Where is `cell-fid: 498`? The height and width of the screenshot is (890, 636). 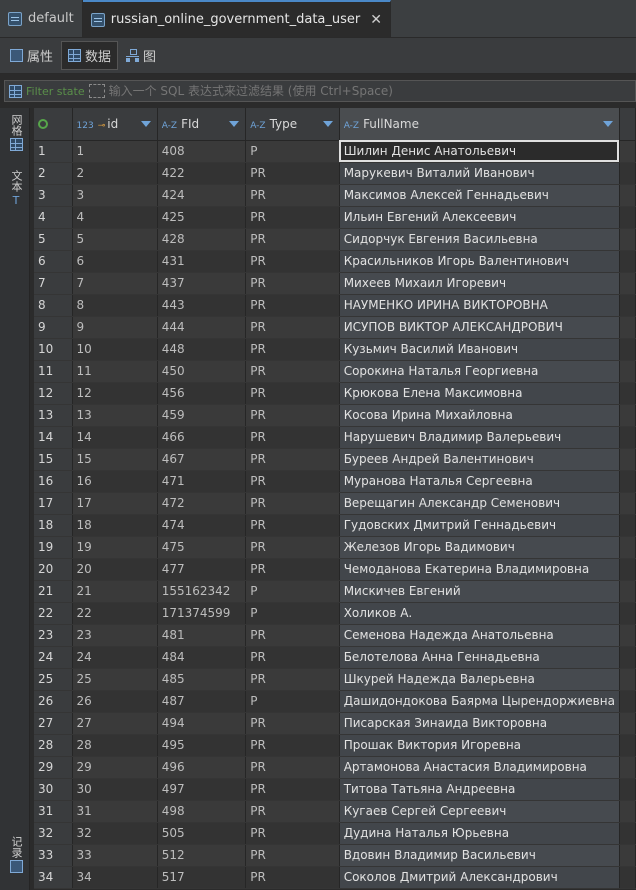
cell-fid: 498 is located at coordinates (202, 811).